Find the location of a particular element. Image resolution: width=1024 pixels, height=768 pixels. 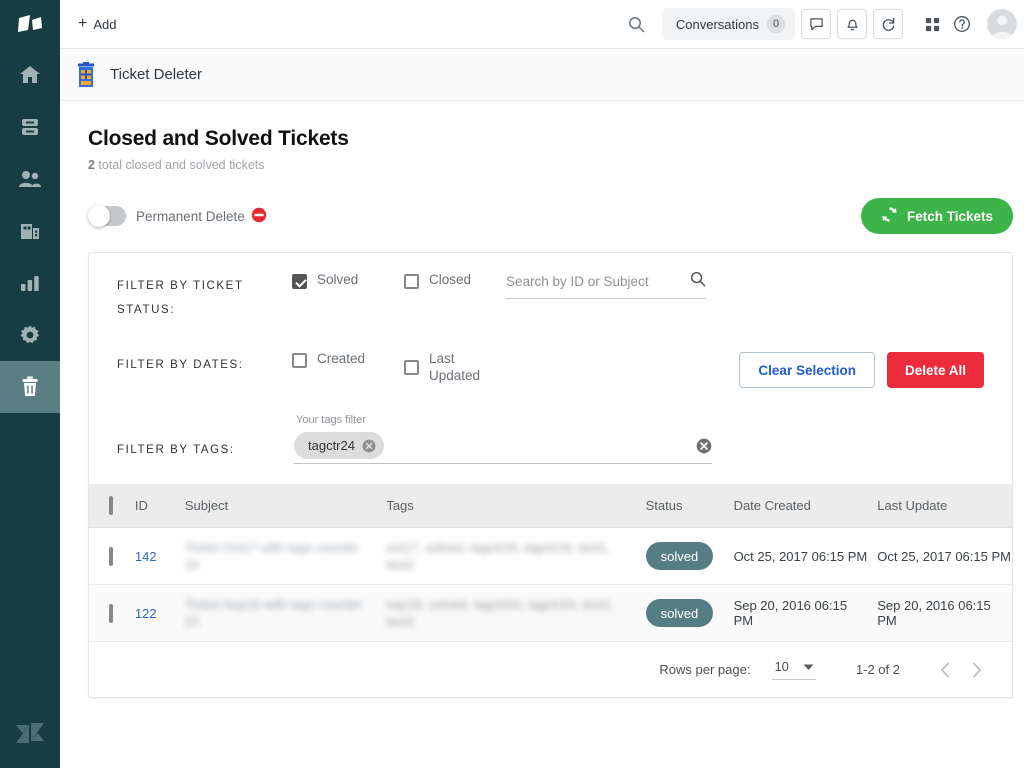

page-subtitle-text: total closed and solved tickets is located at coordinates (179, 165).